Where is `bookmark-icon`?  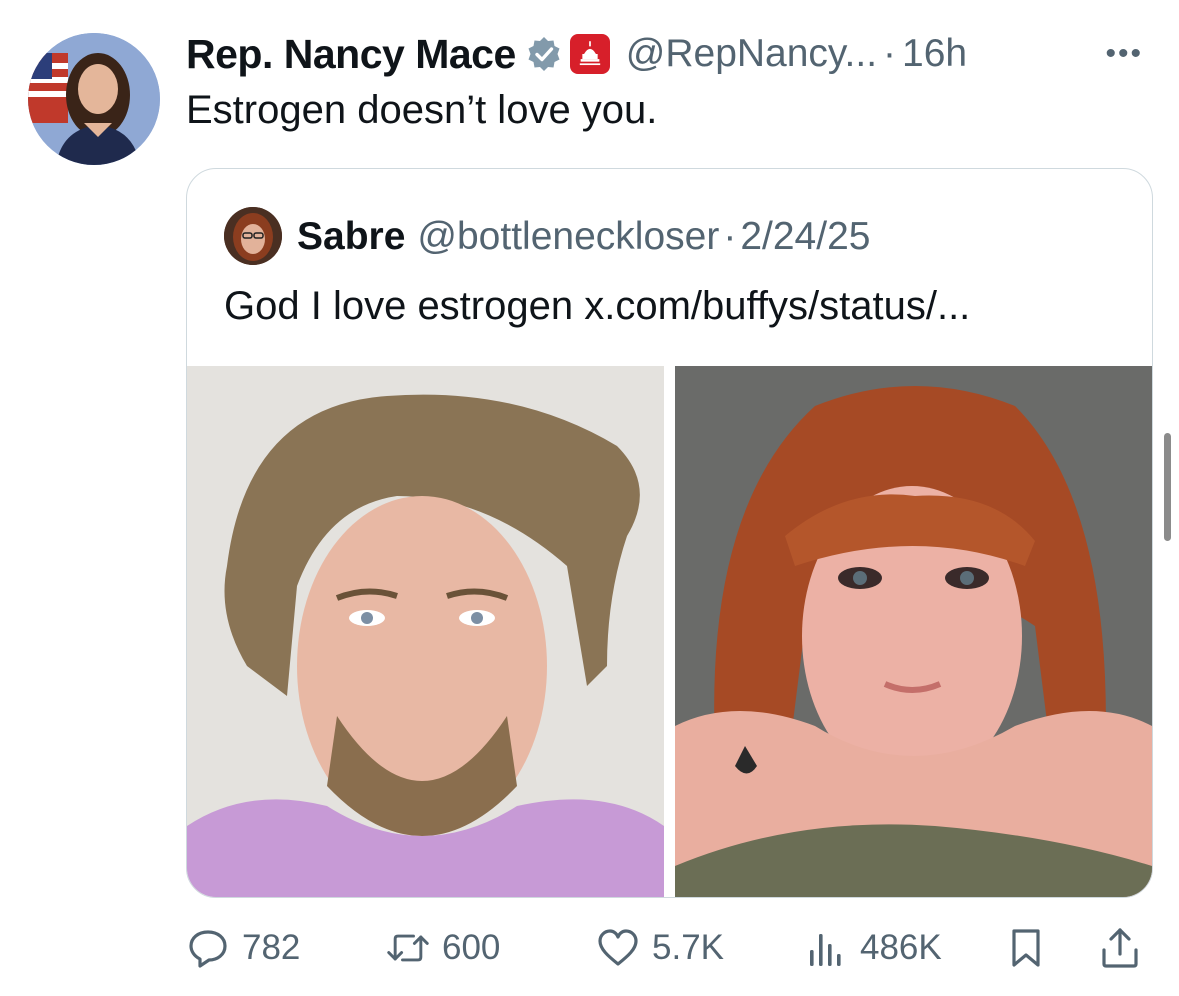 bookmark-icon is located at coordinates (1026, 948).